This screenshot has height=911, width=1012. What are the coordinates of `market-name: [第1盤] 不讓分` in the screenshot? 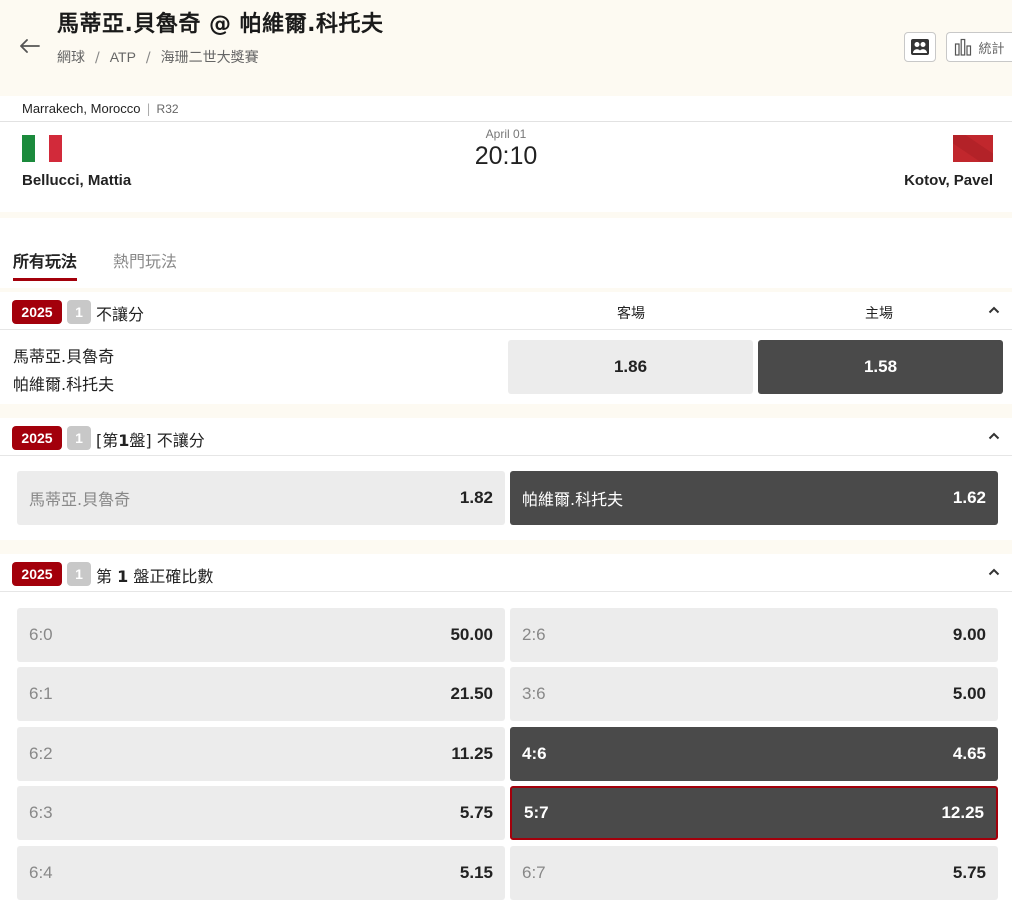 It's located at (150, 439).